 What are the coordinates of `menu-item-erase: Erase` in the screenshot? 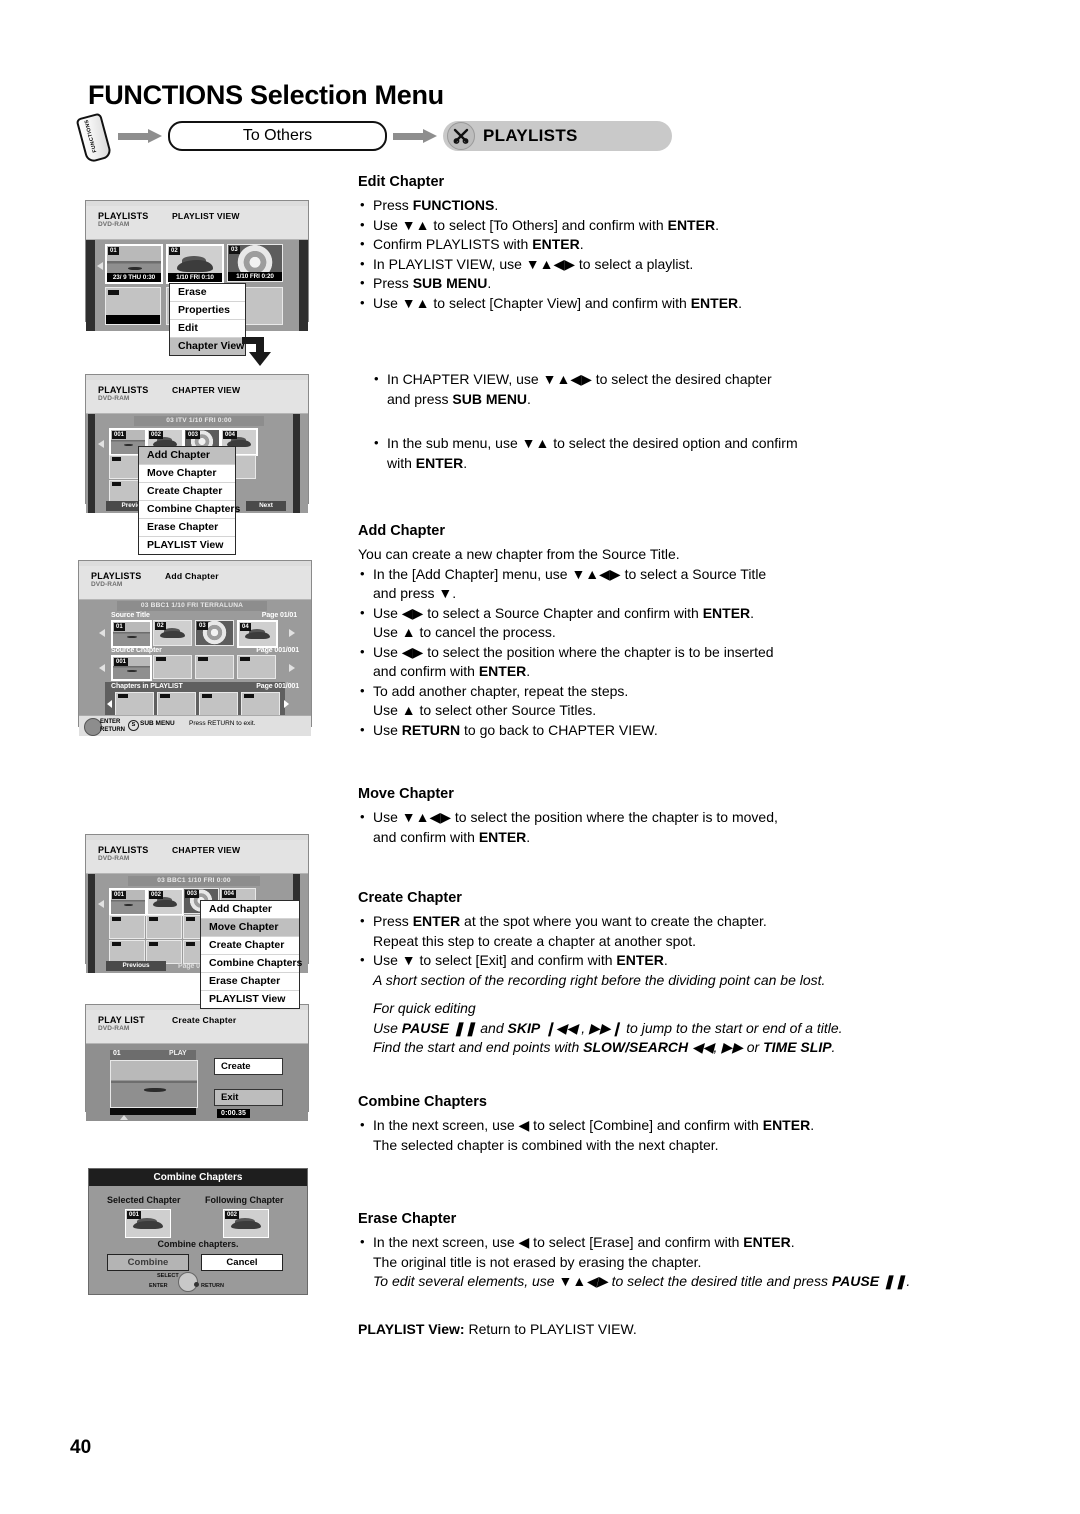 It's located at (207, 293).